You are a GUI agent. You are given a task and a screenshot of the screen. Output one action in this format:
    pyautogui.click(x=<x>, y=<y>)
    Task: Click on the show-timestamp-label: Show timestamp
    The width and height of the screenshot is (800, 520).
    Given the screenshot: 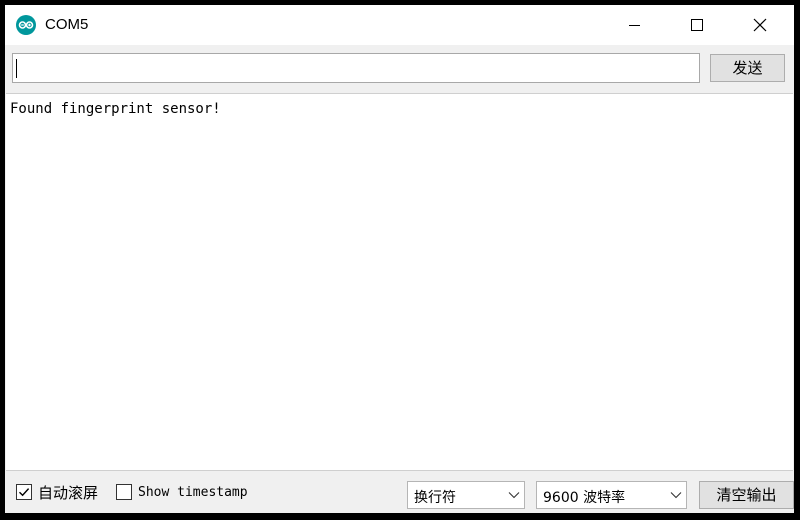 What is the action you would take?
    pyautogui.click(x=193, y=492)
    